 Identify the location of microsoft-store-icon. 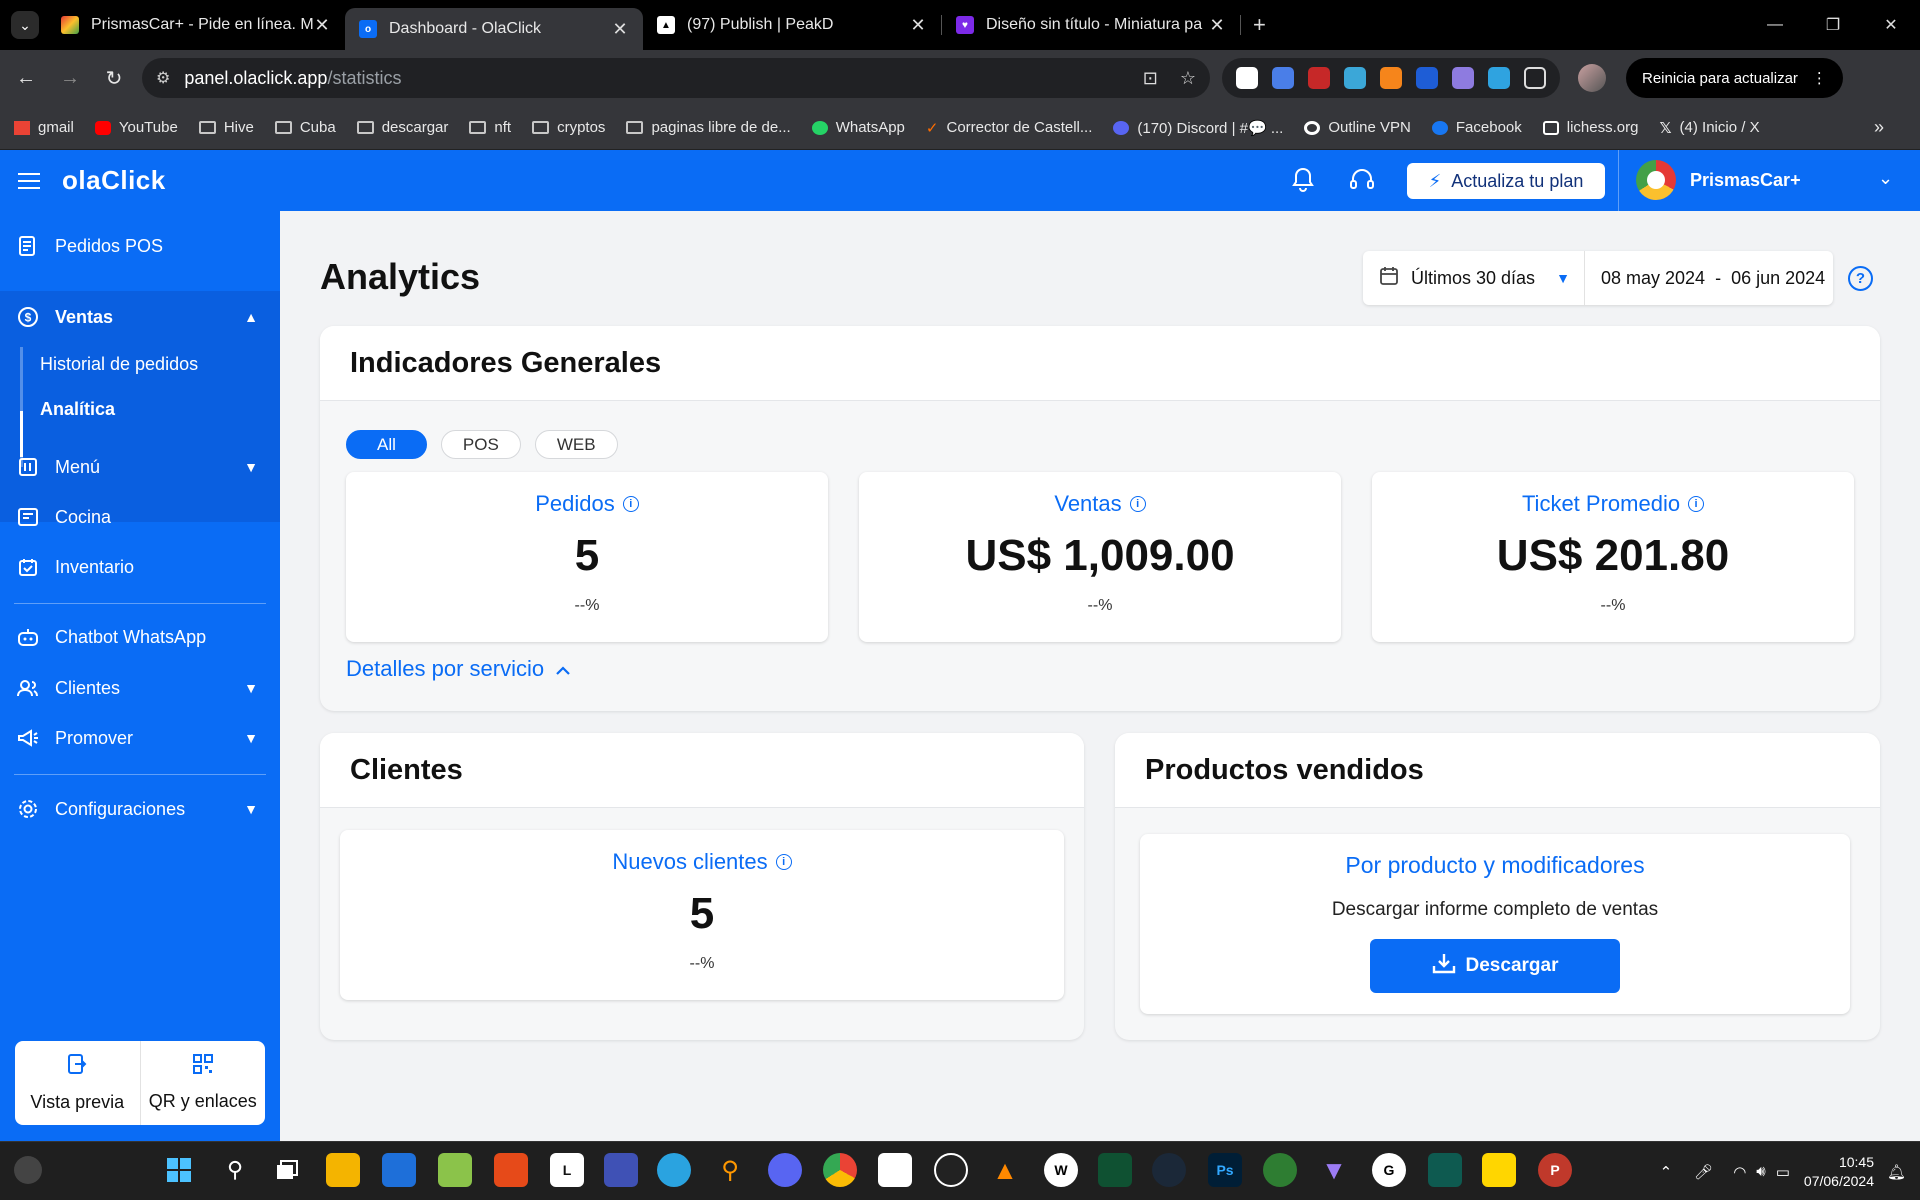
(399, 1170).